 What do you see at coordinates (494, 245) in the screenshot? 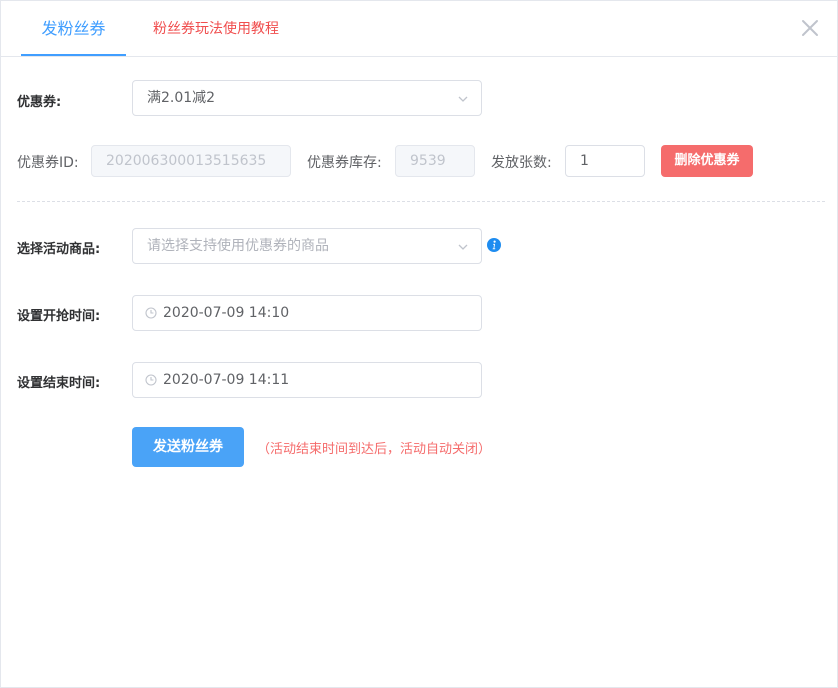
I see `info-icon` at bounding box center [494, 245].